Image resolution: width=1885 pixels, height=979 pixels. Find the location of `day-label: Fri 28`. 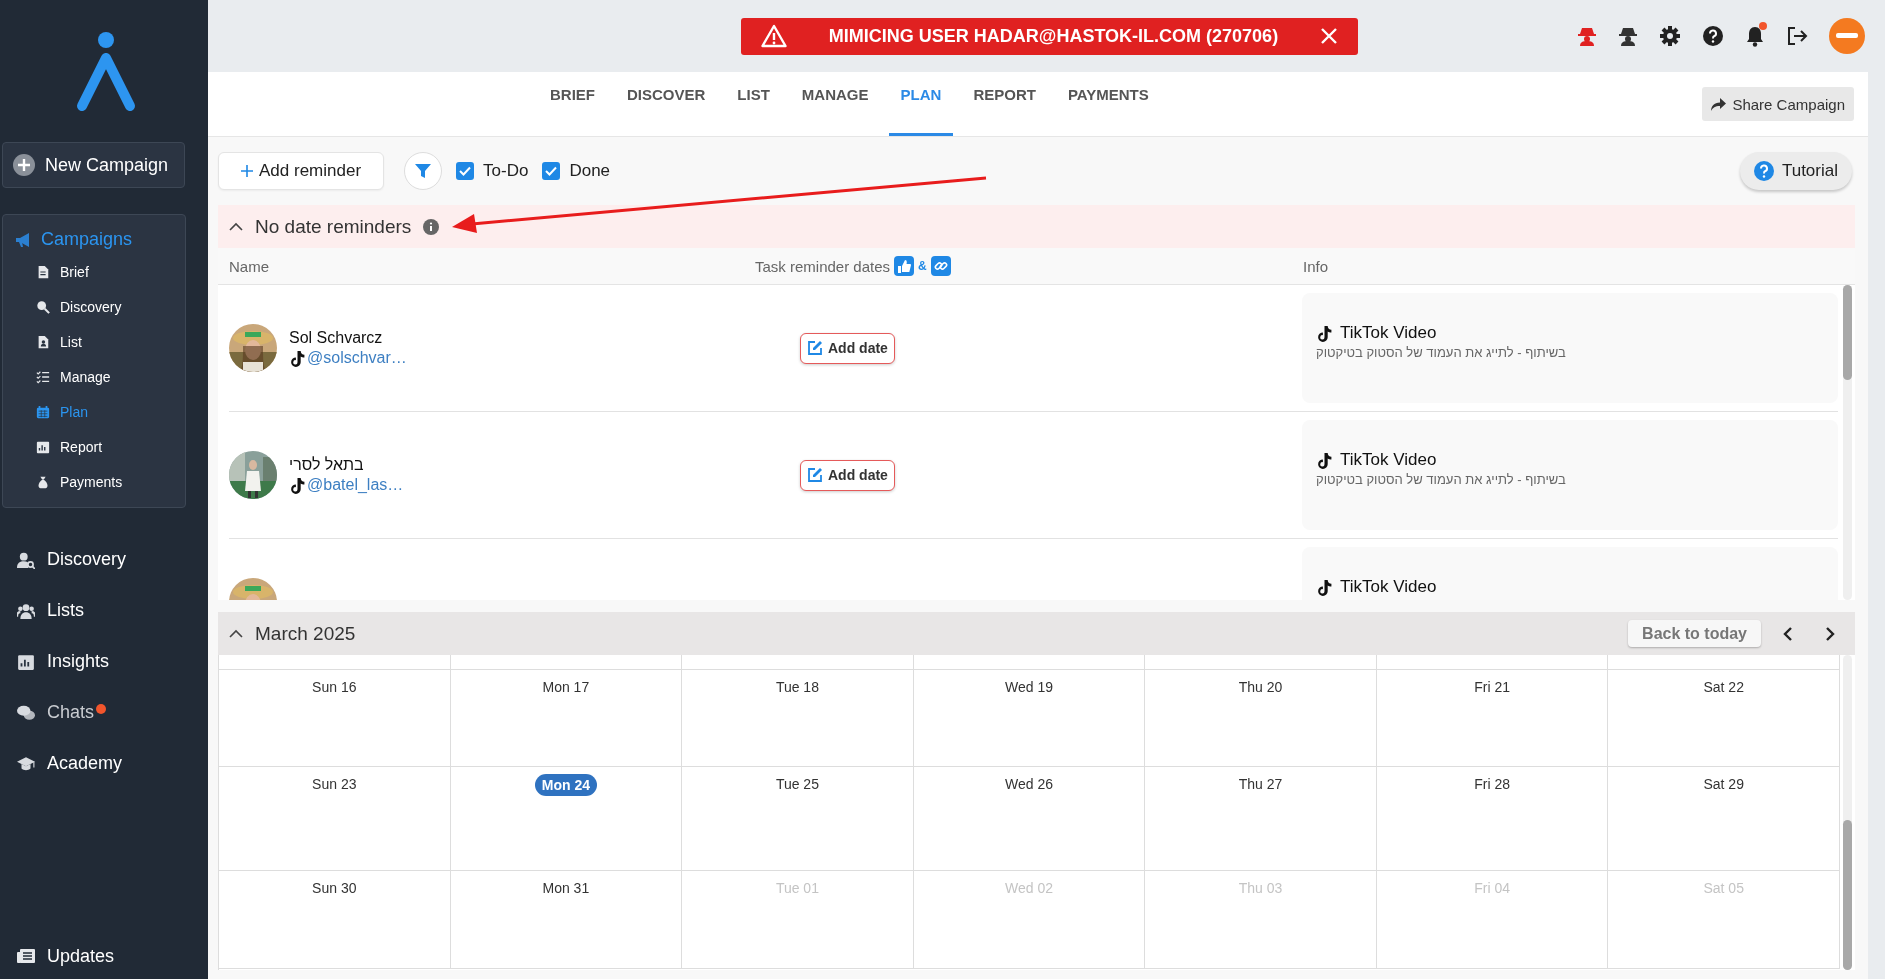

day-label: Fri 28 is located at coordinates (1492, 784).